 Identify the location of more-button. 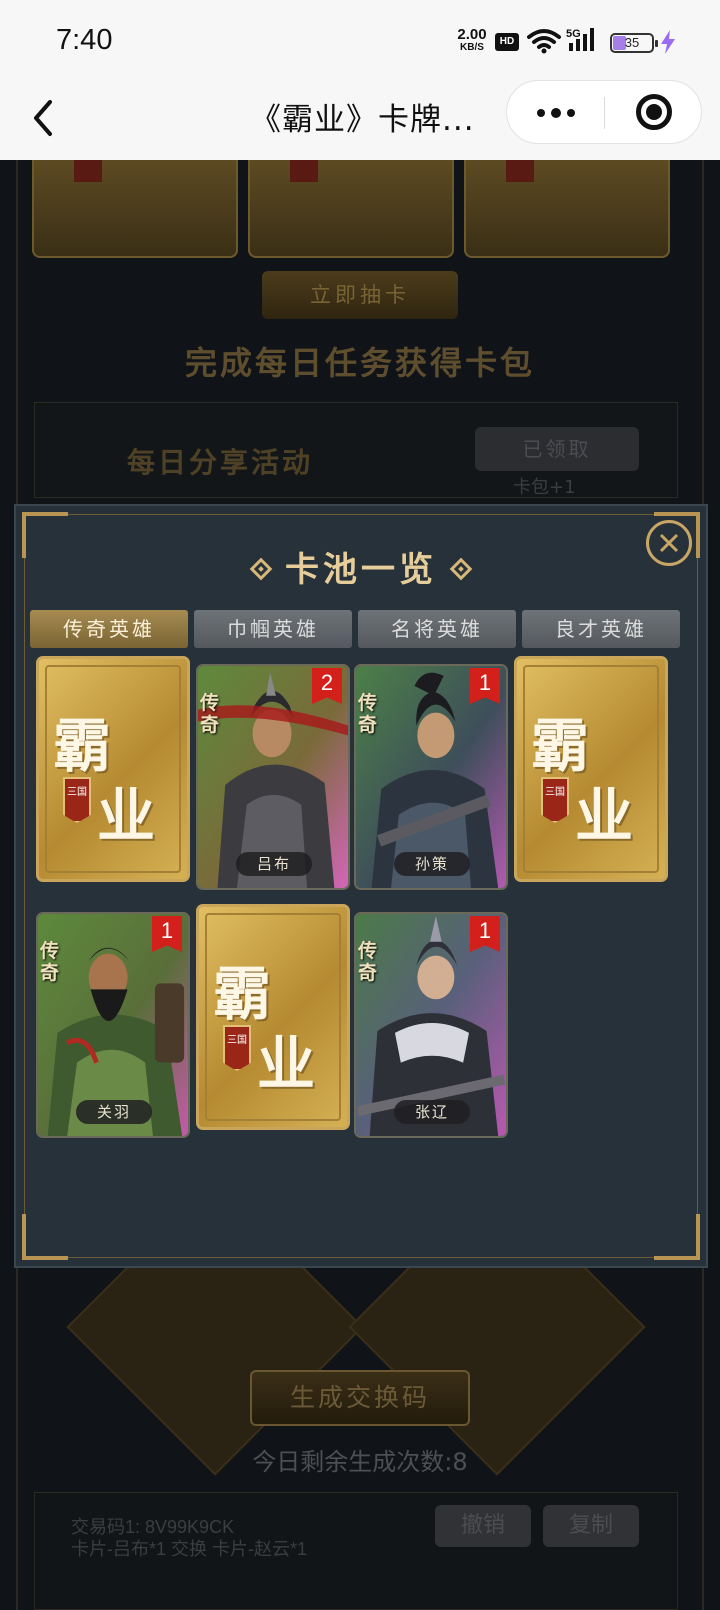
(555, 112).